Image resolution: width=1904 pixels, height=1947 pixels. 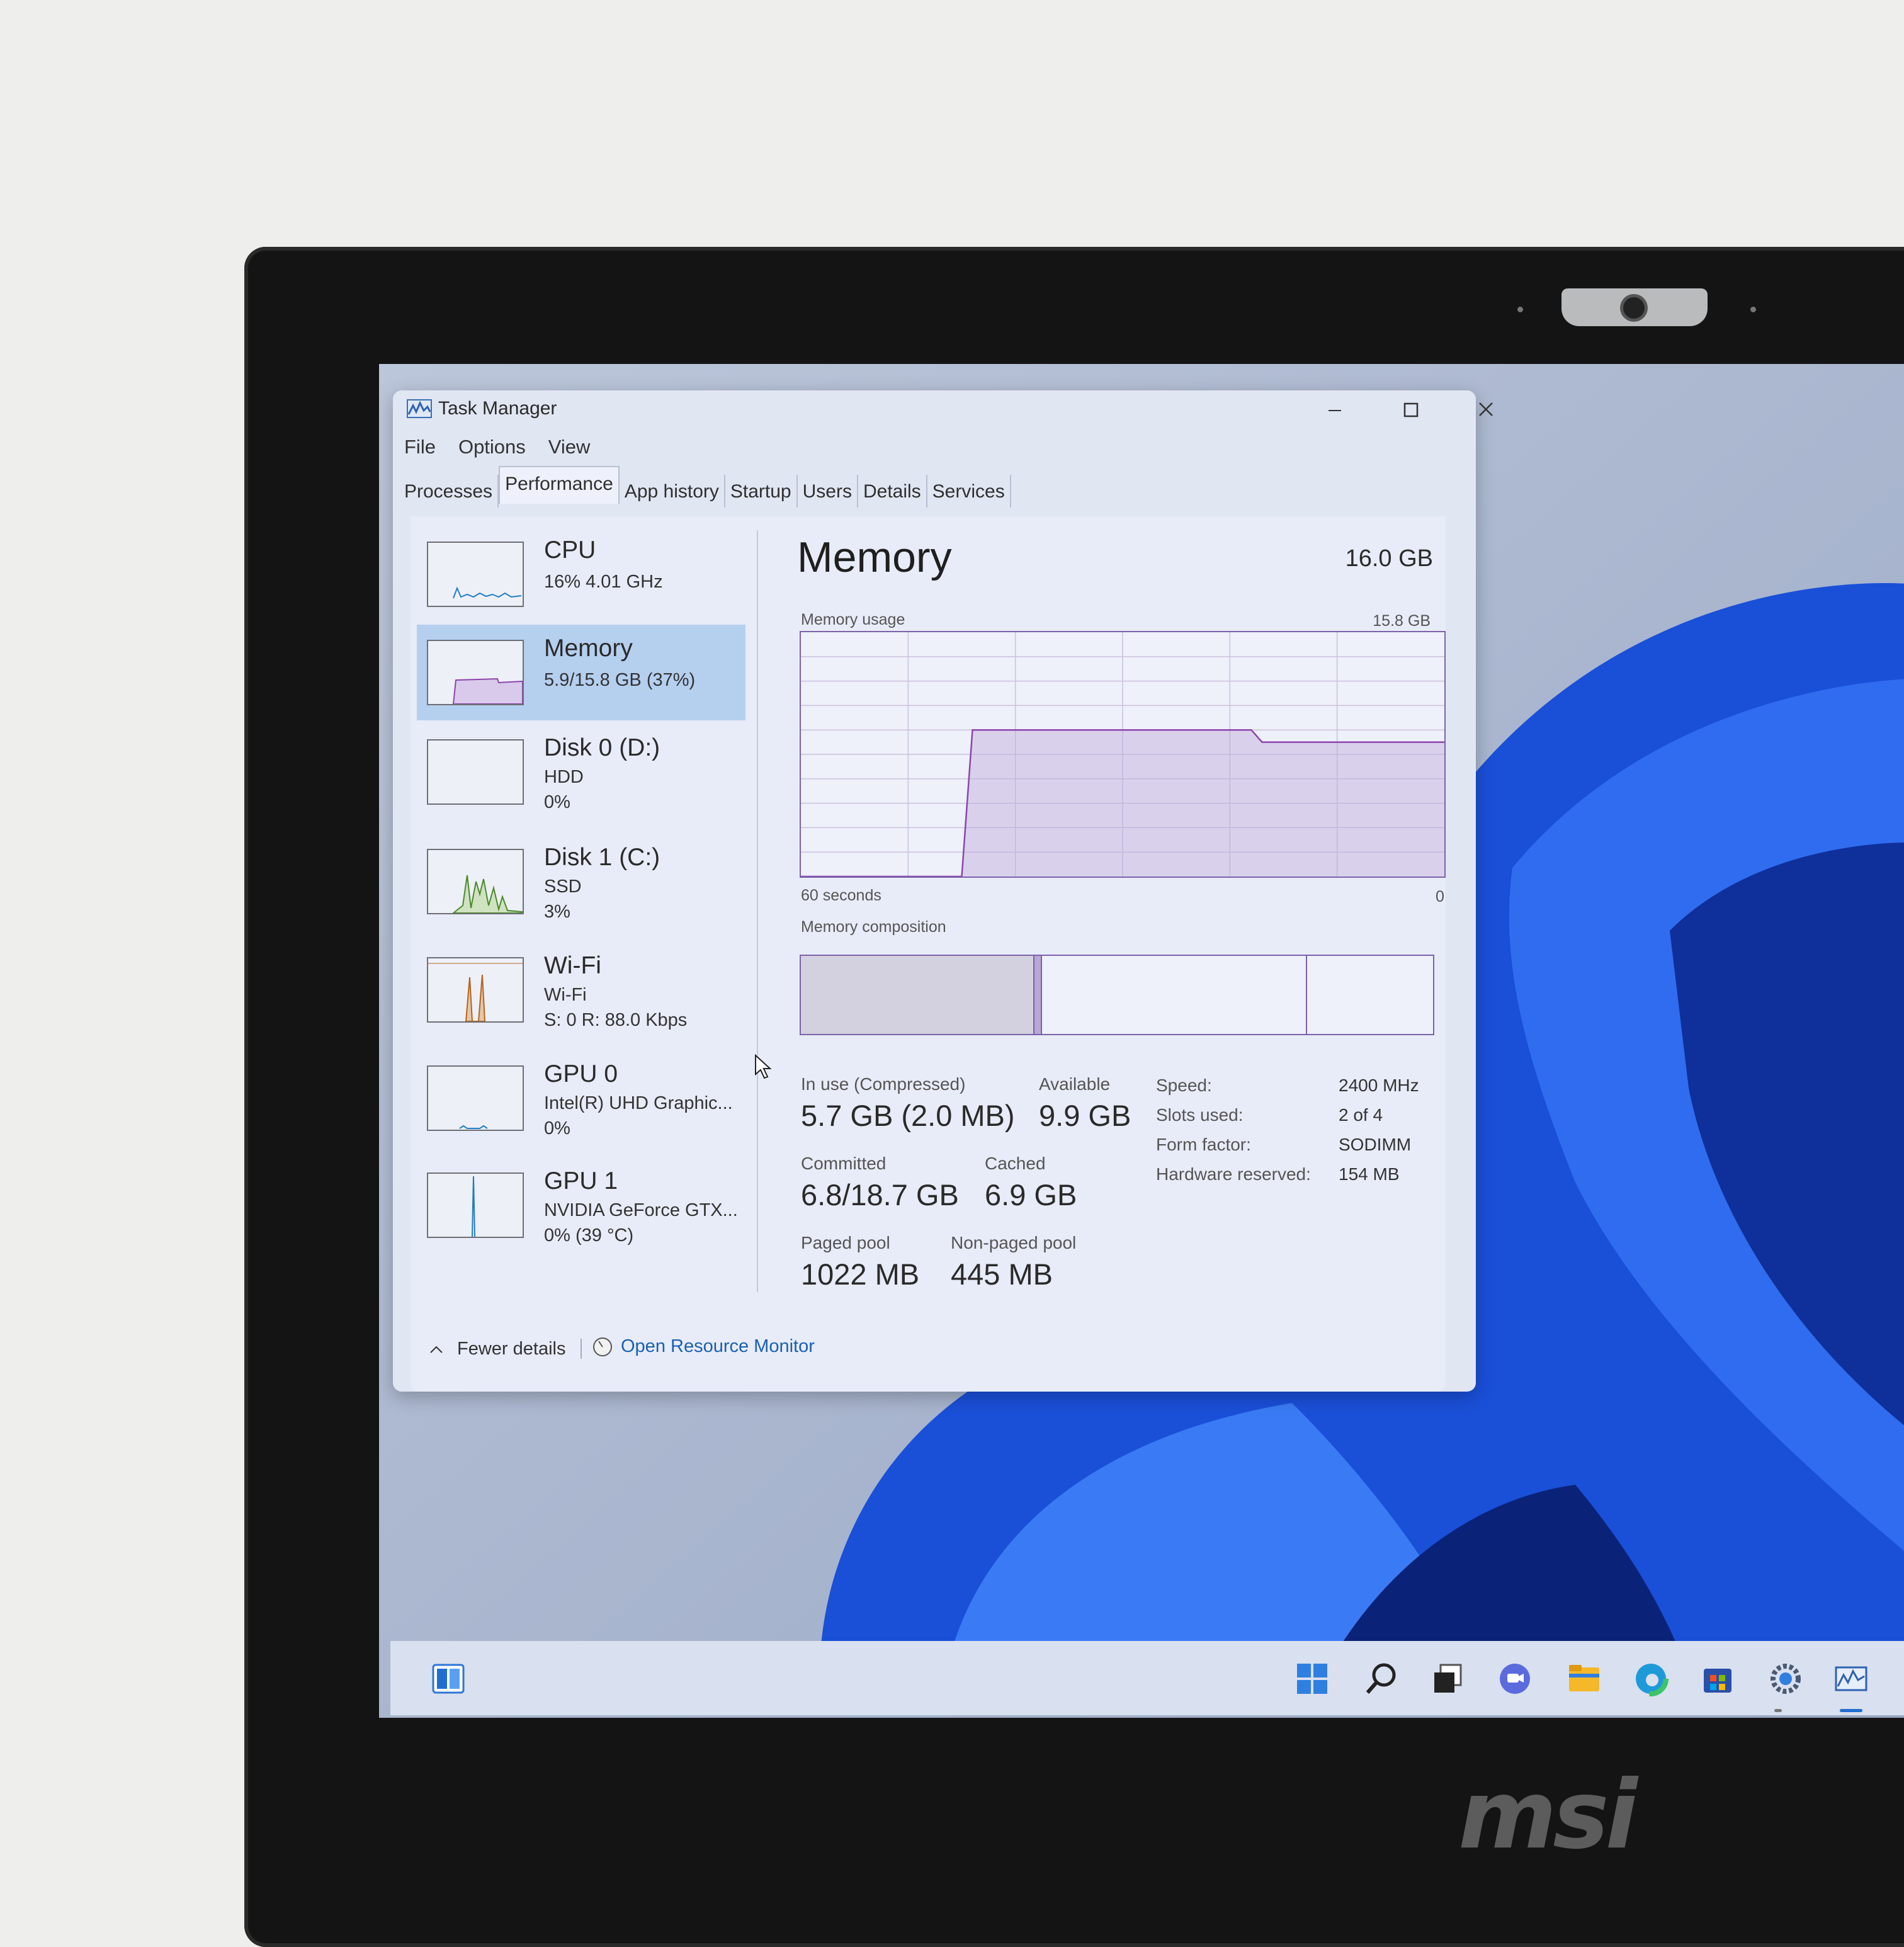 What do you see at coordinates (475, 881) in the screenshot?
I see `disk-1-thumbnail-graph` at bounding box center [475, 881].